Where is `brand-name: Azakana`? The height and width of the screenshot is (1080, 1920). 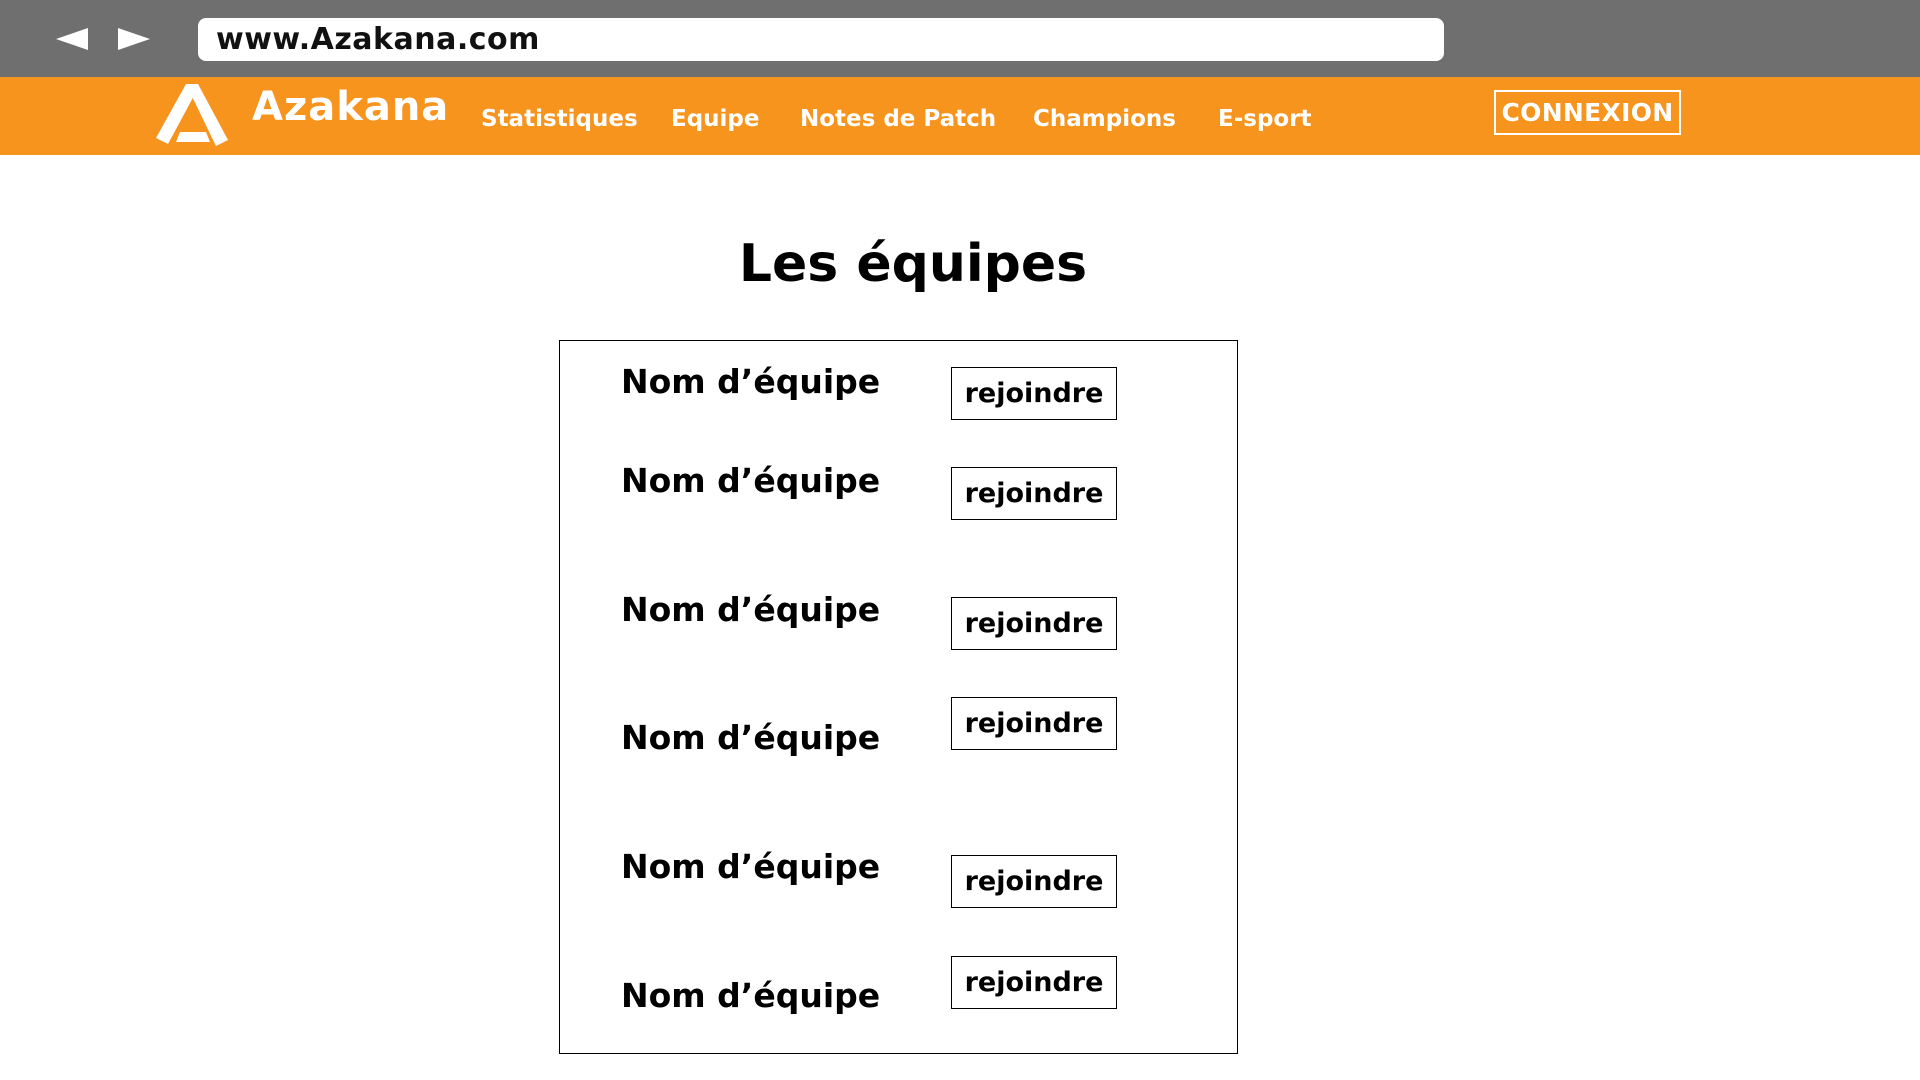 brand-name: Azakana is located at coordinates (350, 107).